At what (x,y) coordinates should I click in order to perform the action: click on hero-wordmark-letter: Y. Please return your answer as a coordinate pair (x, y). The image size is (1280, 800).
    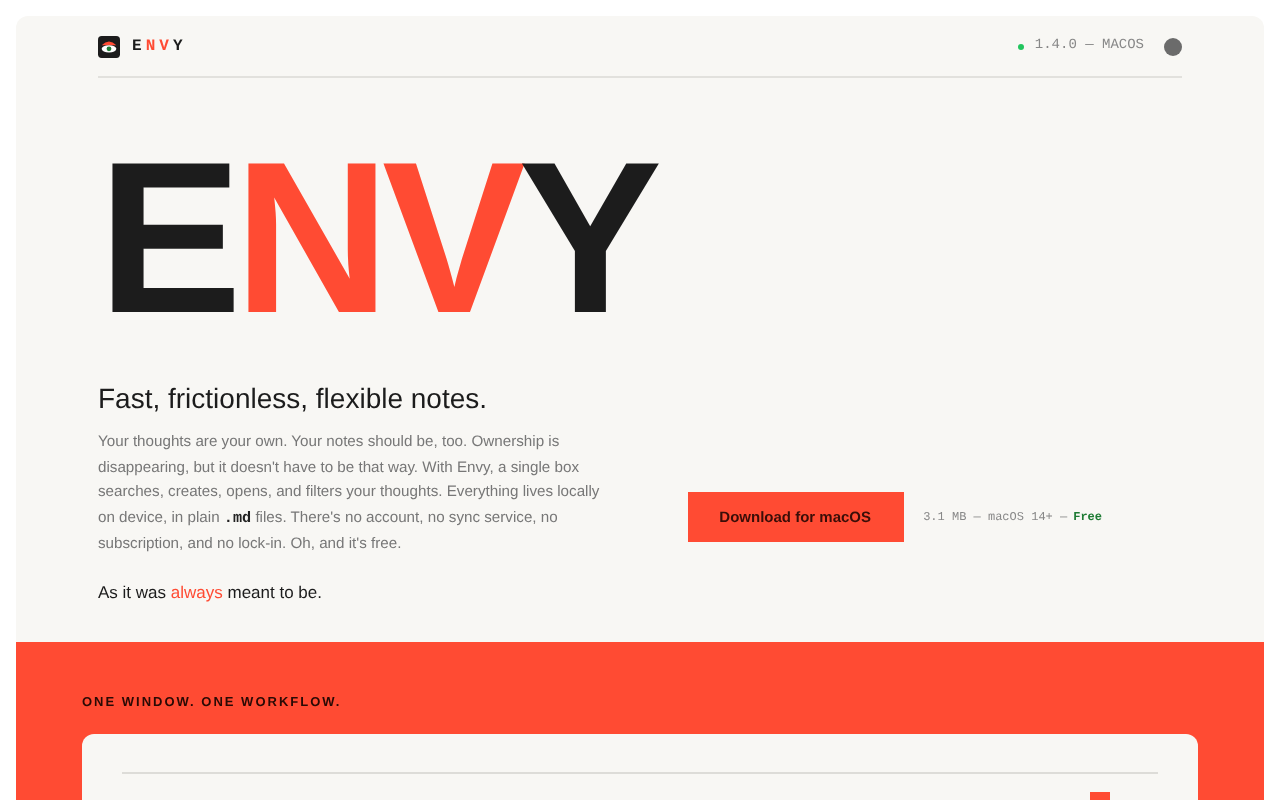
    Looking at the image, I should click on (586, 237).